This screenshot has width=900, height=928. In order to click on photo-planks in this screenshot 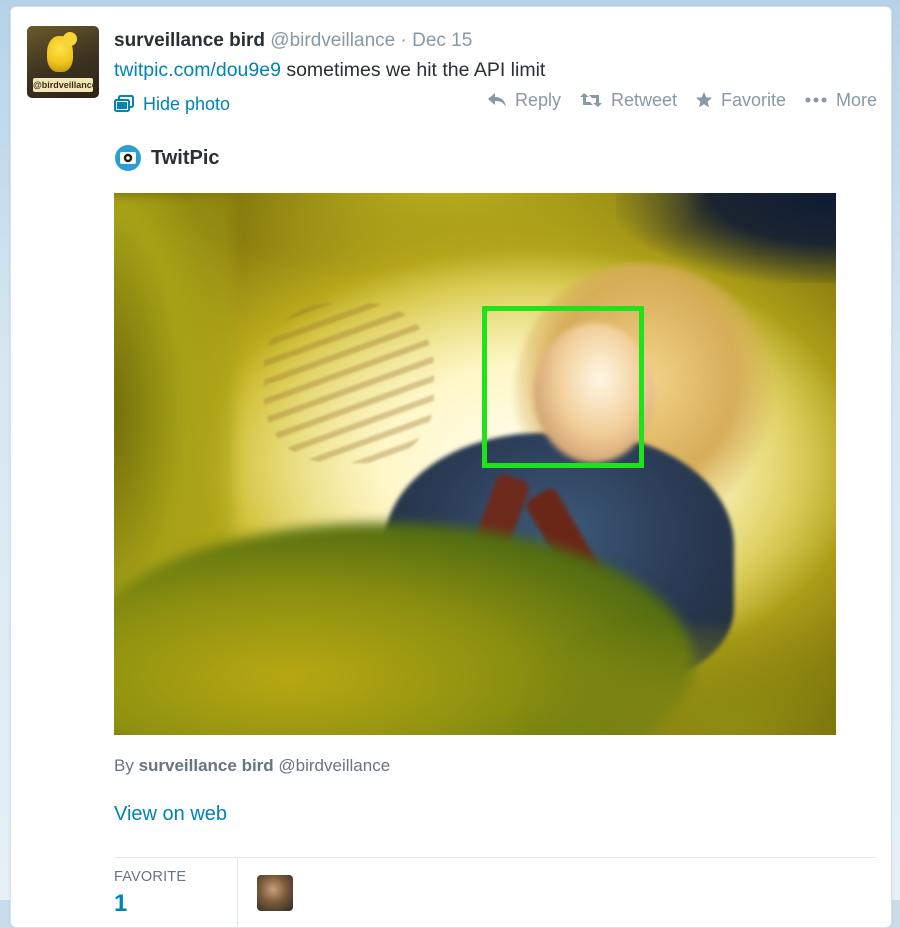, I will do `click(349, 383)`.